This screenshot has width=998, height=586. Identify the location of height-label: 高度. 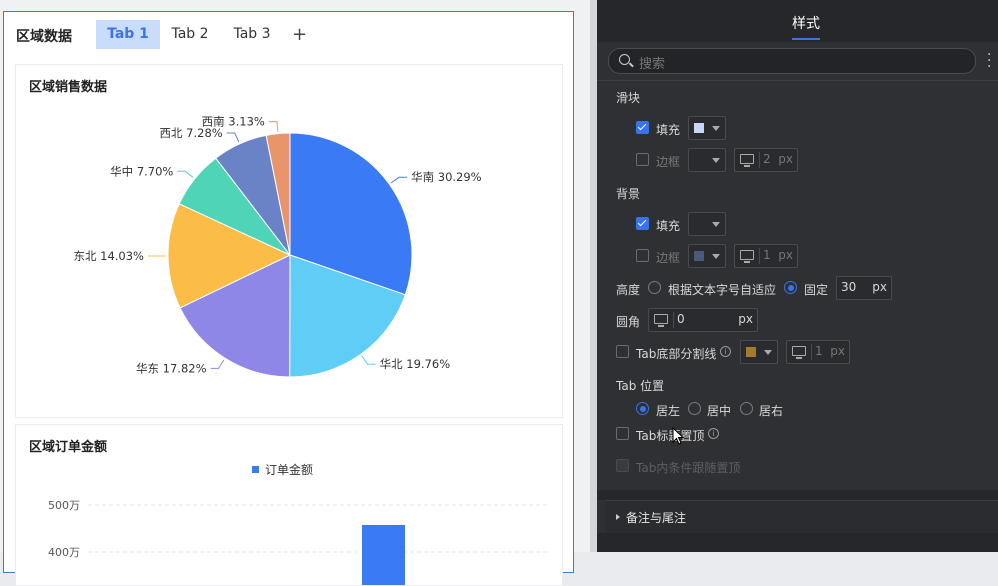
(628, 289).